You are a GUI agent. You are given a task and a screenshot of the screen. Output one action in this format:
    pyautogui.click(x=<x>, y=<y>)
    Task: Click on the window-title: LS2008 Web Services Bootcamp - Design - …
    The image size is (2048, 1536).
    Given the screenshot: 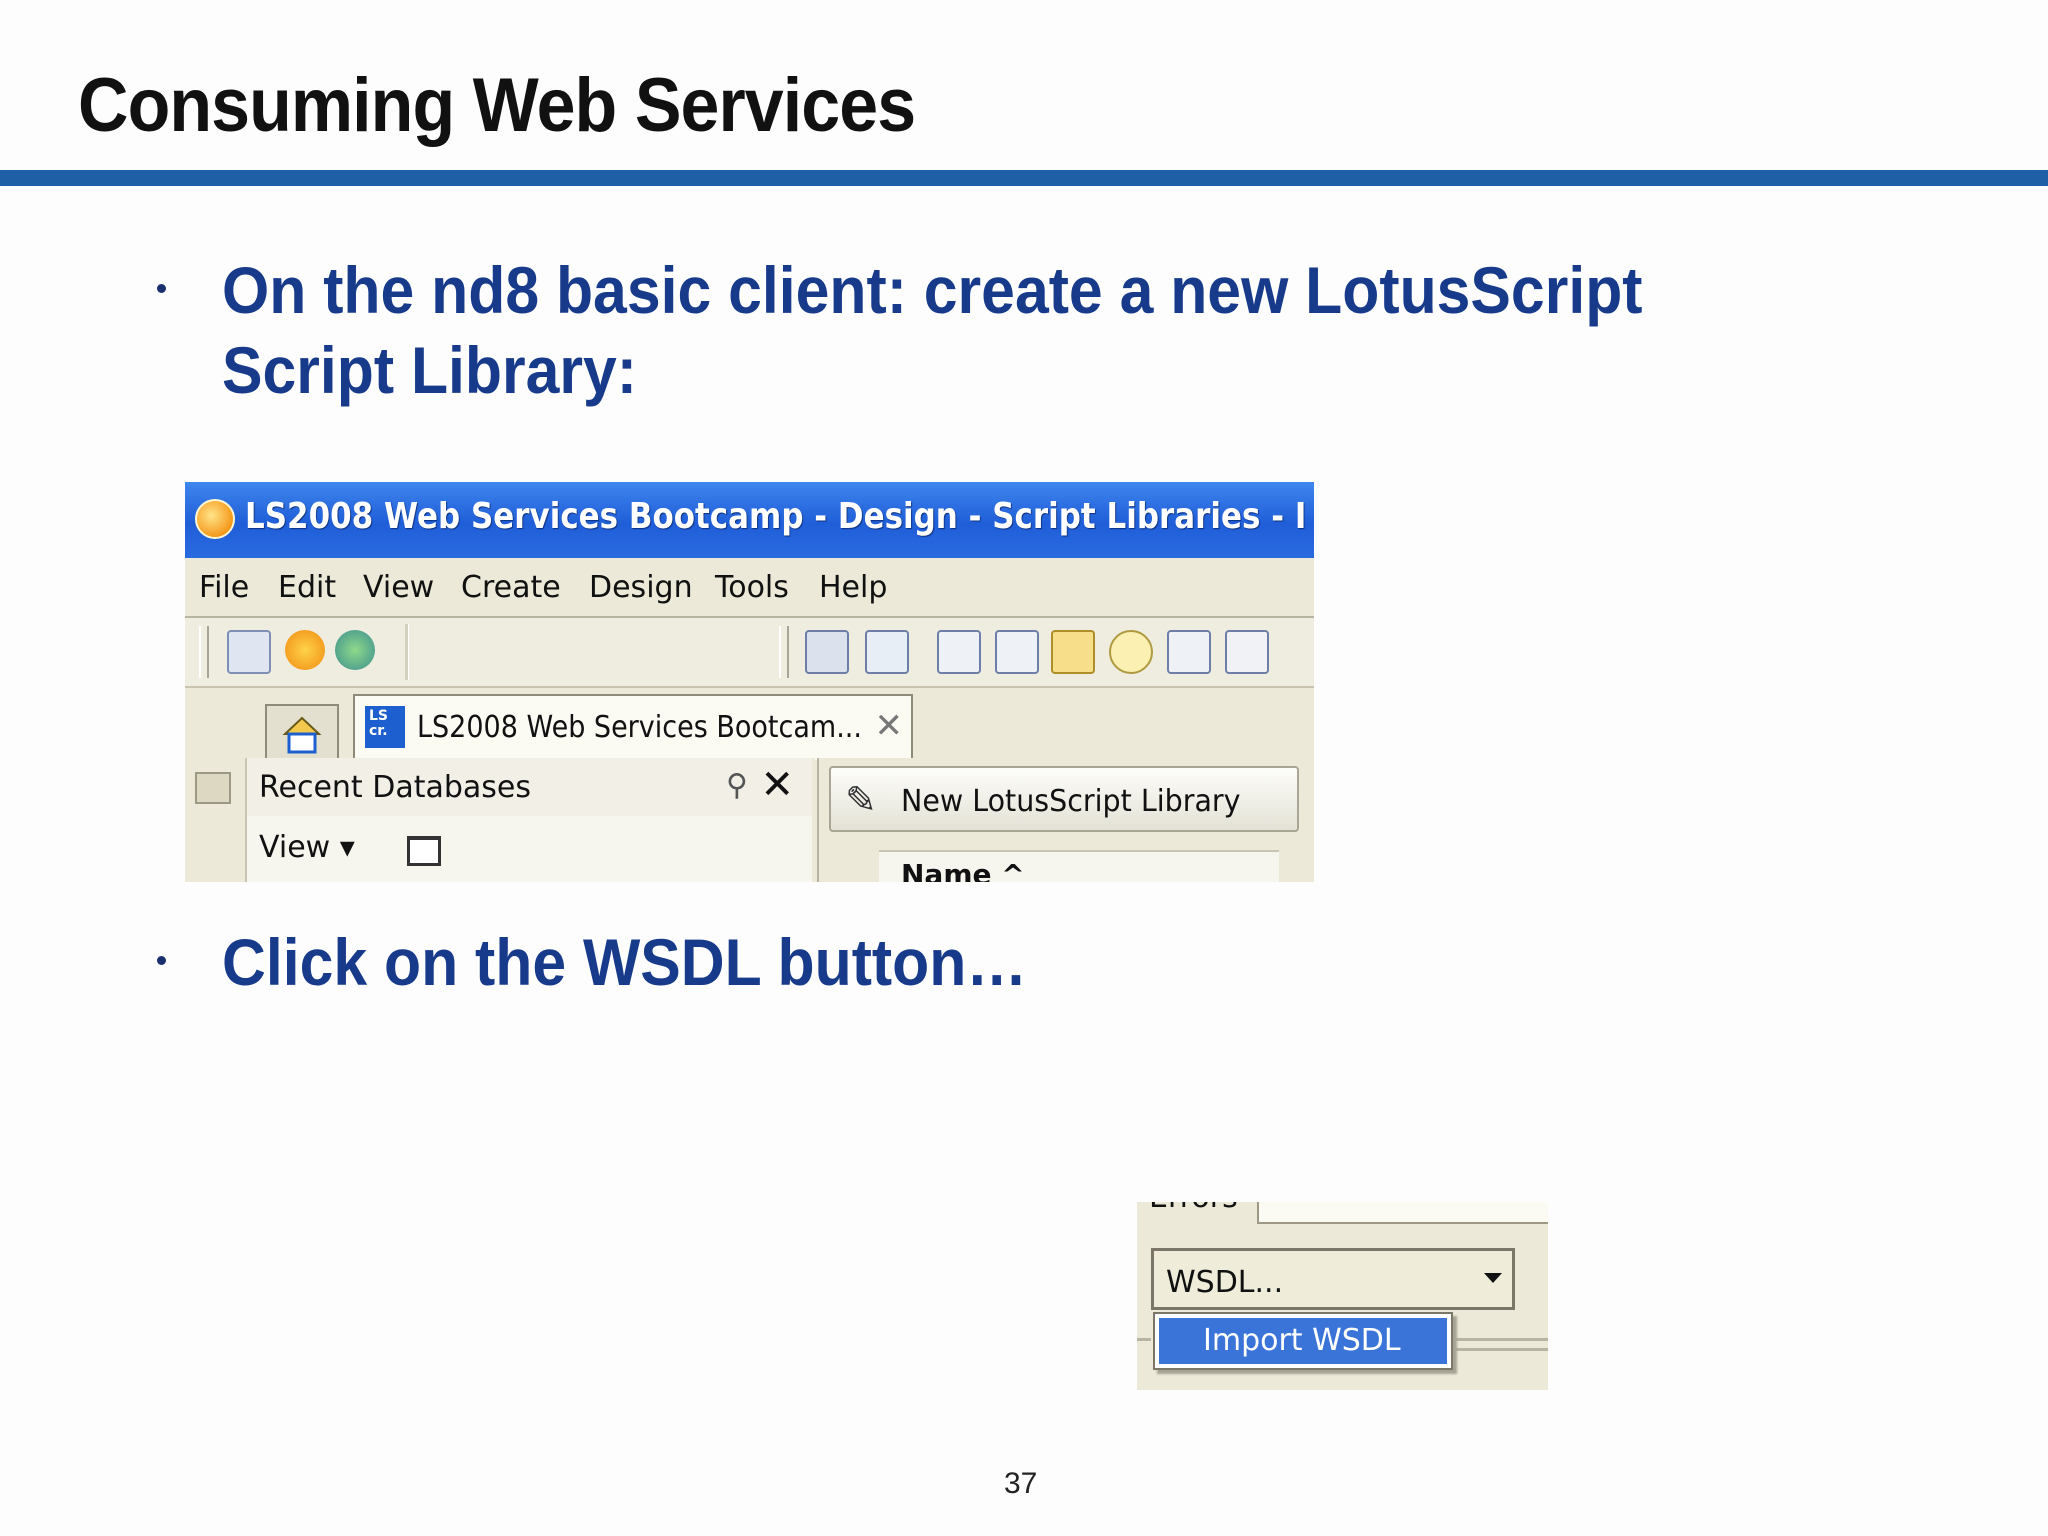 What is the action you would take?
    pyautogui.click(x=776, y=516)
    